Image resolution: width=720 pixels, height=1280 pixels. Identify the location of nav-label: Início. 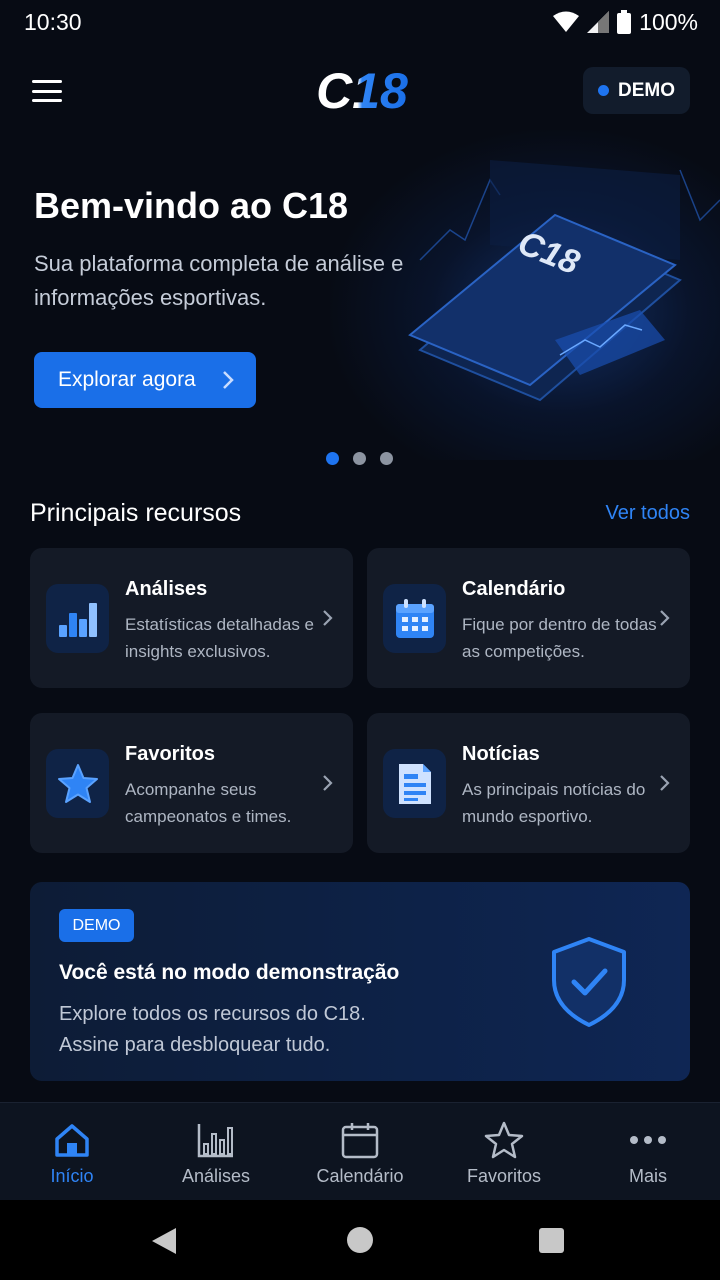
(72, 1176).